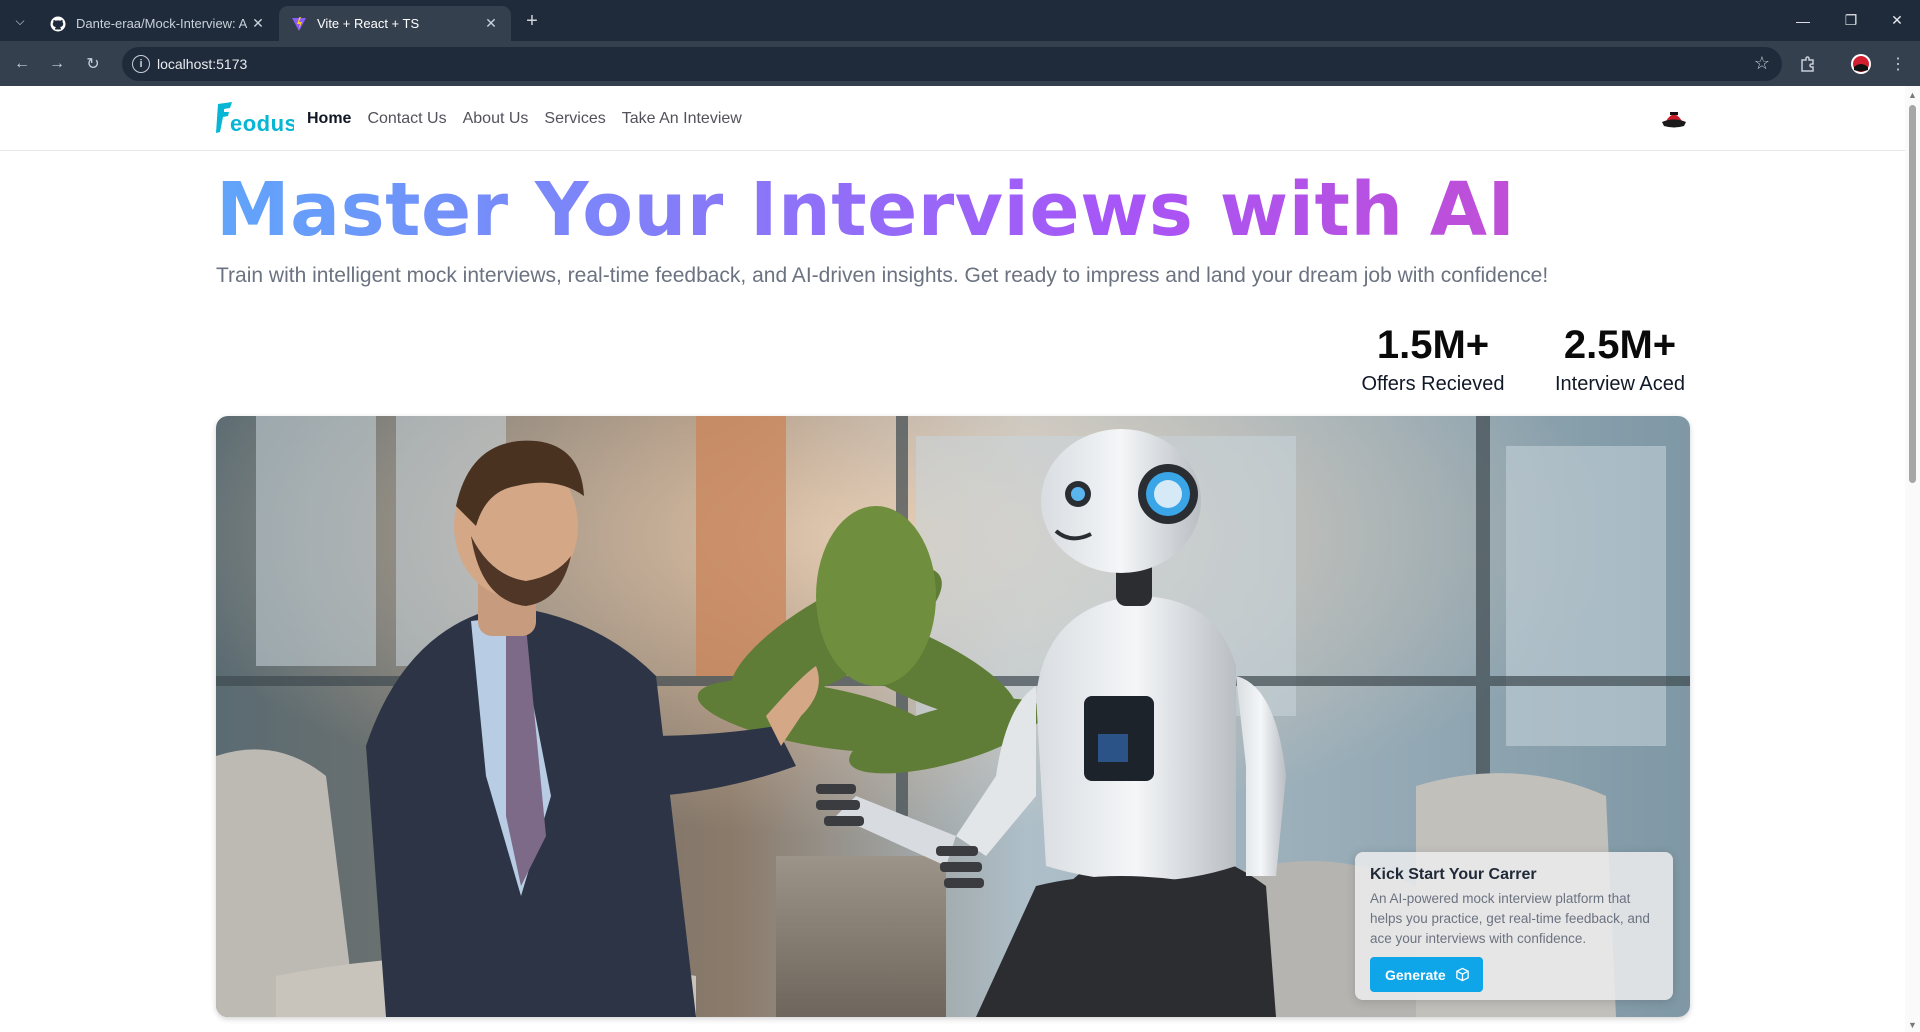 This screenshot has width=1920, height=1032. Describe the element at coordinates (1620, 345) in the screenshot. I see `stat-value: 2.5M+` at that location.